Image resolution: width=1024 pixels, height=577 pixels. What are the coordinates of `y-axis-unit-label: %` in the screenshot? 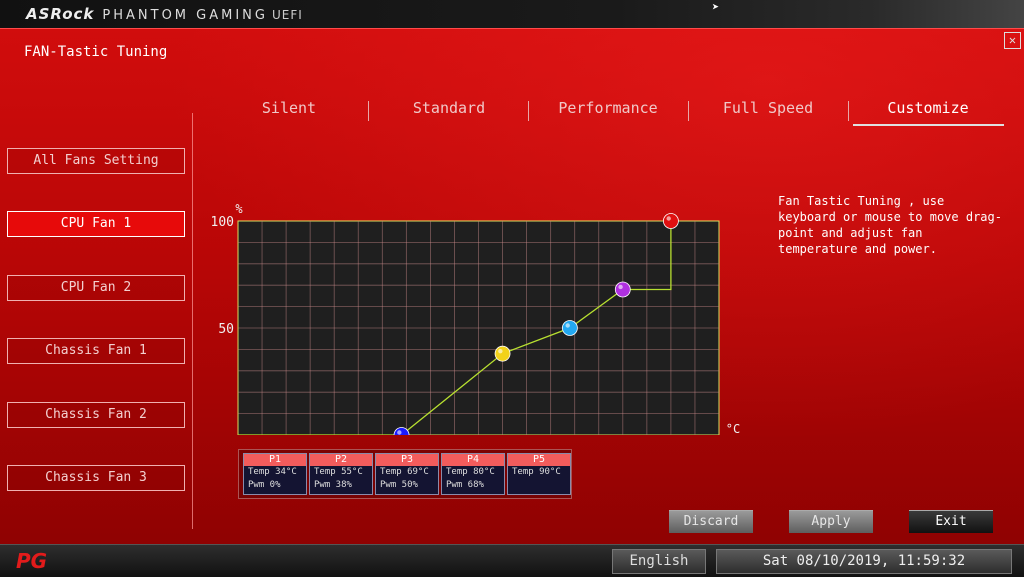 It's located at (239, 209).